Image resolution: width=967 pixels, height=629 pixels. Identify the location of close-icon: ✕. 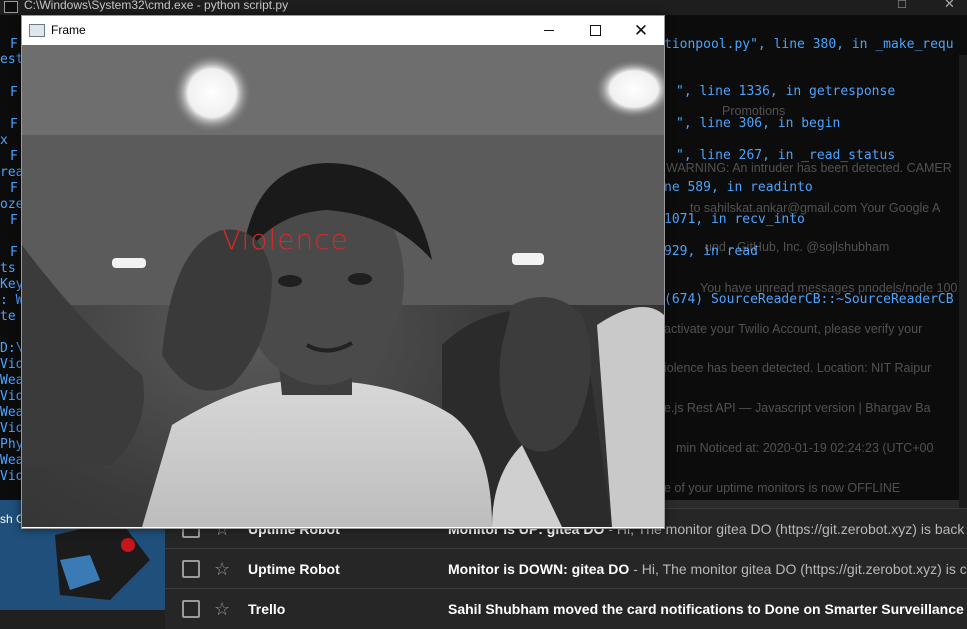
(641, 30).